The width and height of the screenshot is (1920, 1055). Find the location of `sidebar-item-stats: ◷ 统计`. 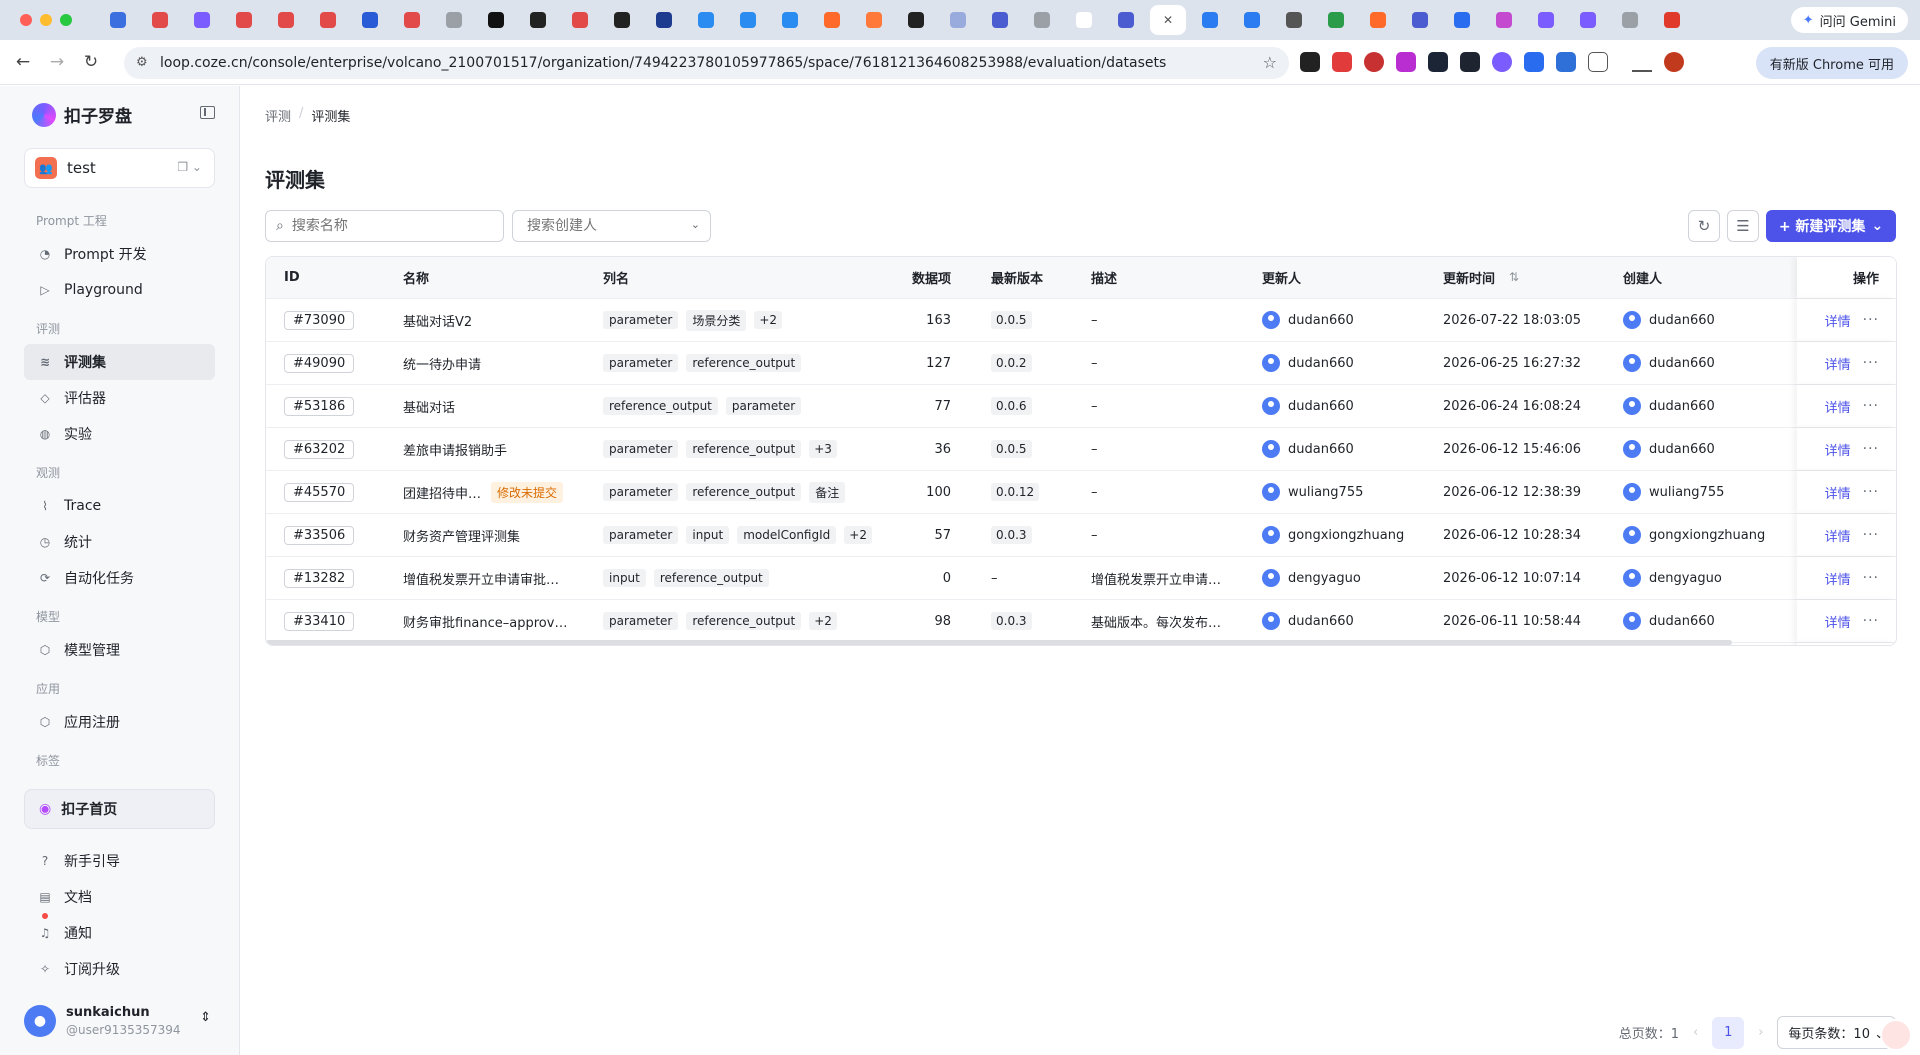

sidebar-item-stats: ◷ 统计 is located at coordinates (119, 542).